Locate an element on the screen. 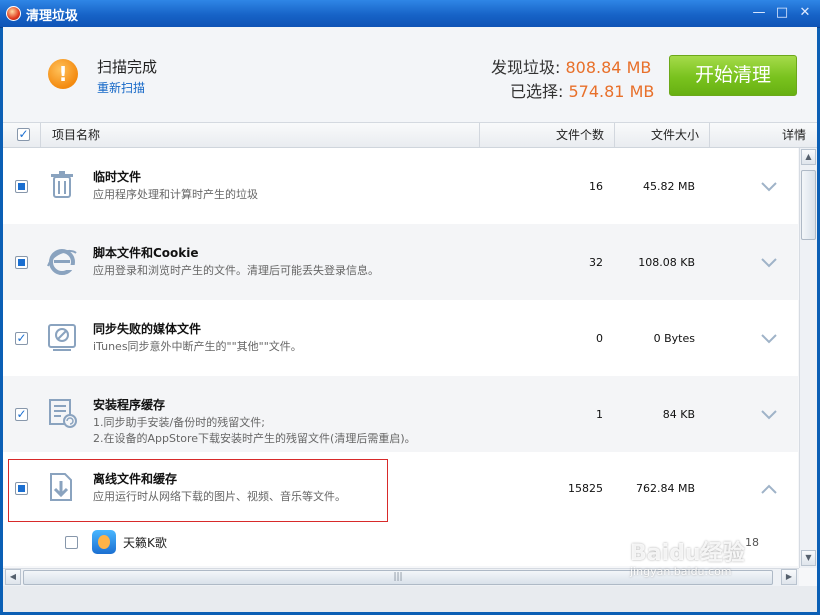  window-title: 清理垃圾 is located at coordinates (52, 16).